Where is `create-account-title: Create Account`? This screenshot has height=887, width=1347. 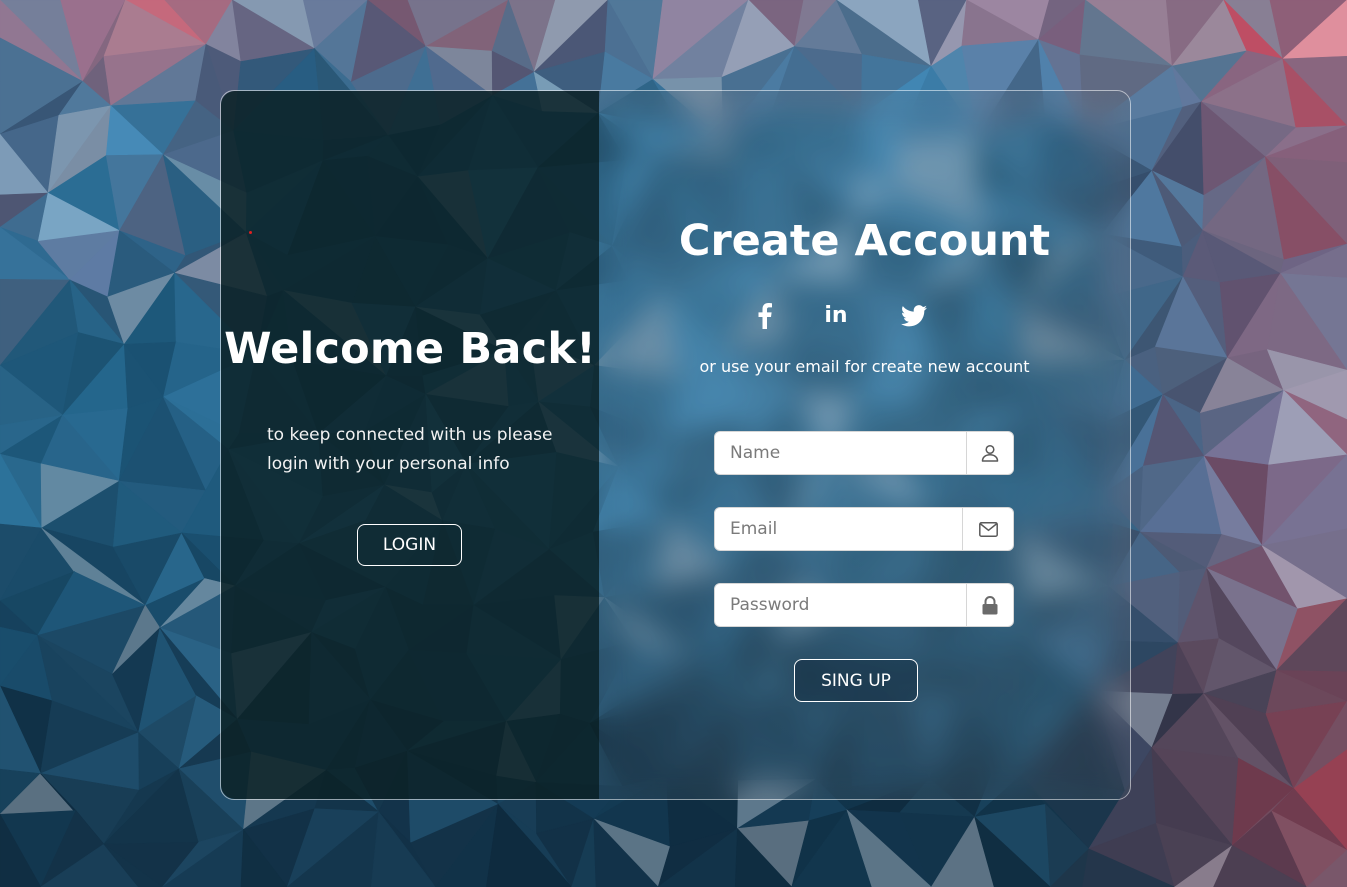 create-account-title: Create Account is located at coordinates (864, 241).